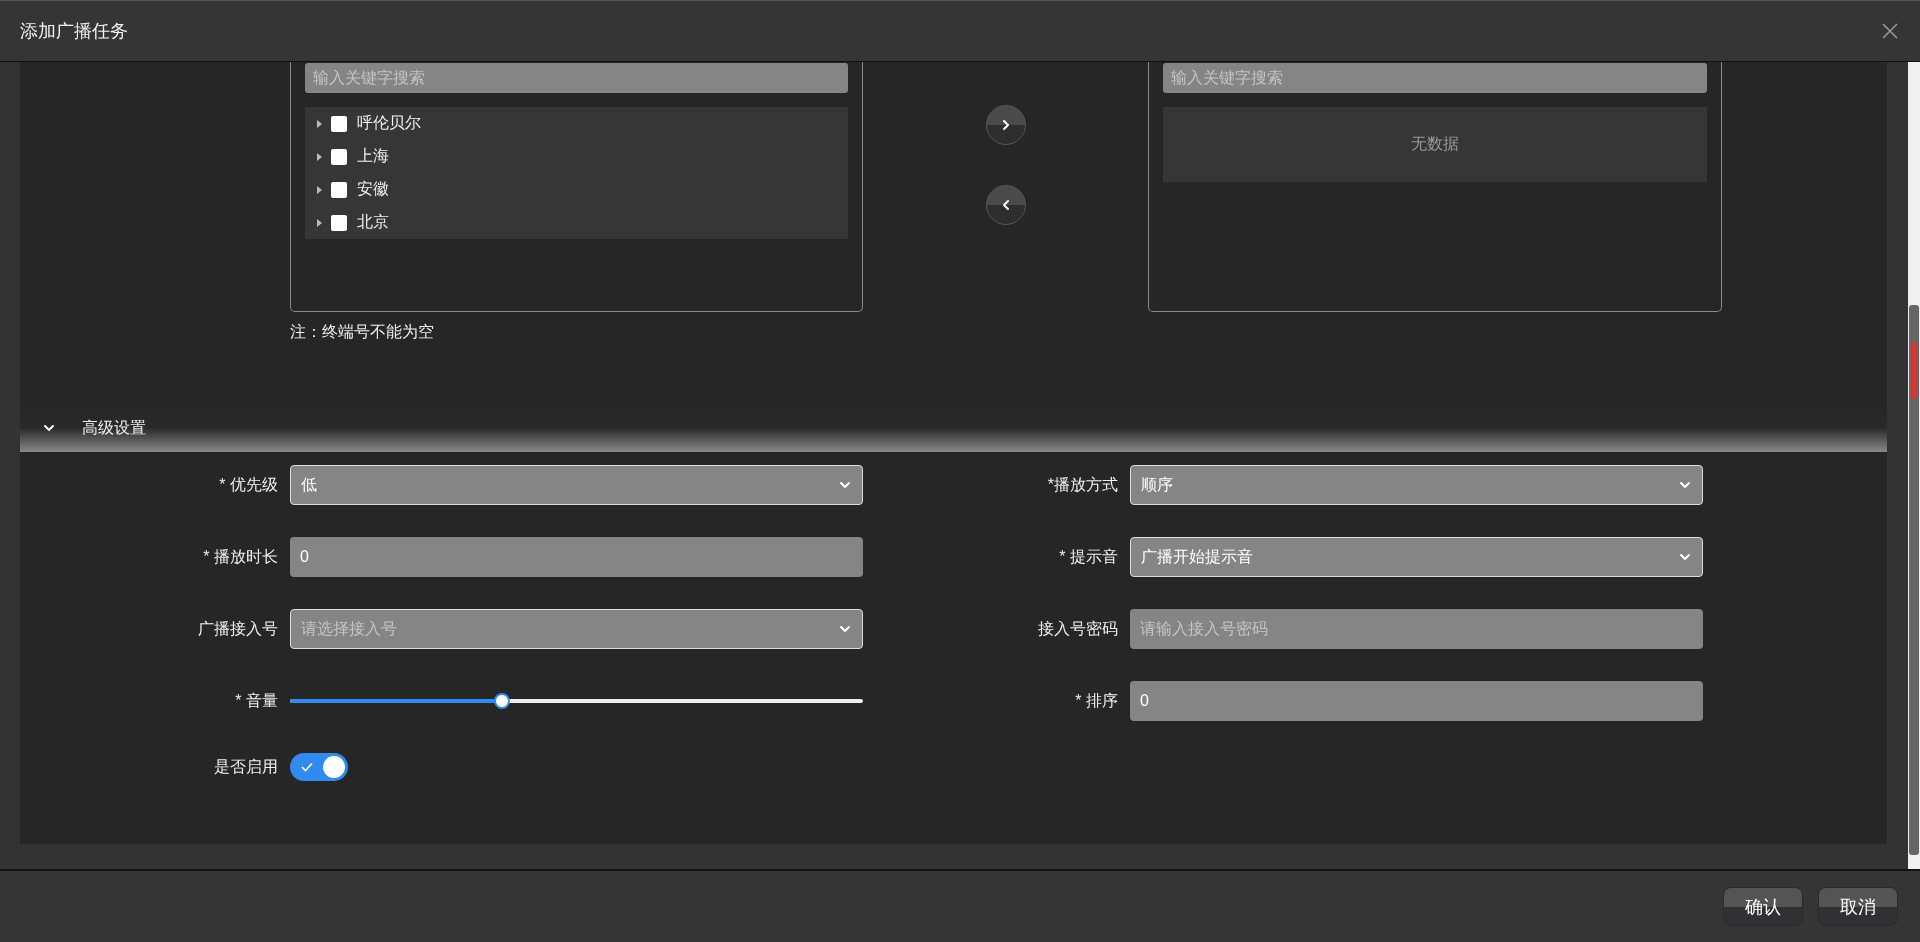  I want to click on select-field: 广播开始提示音, so click(1416, 557).